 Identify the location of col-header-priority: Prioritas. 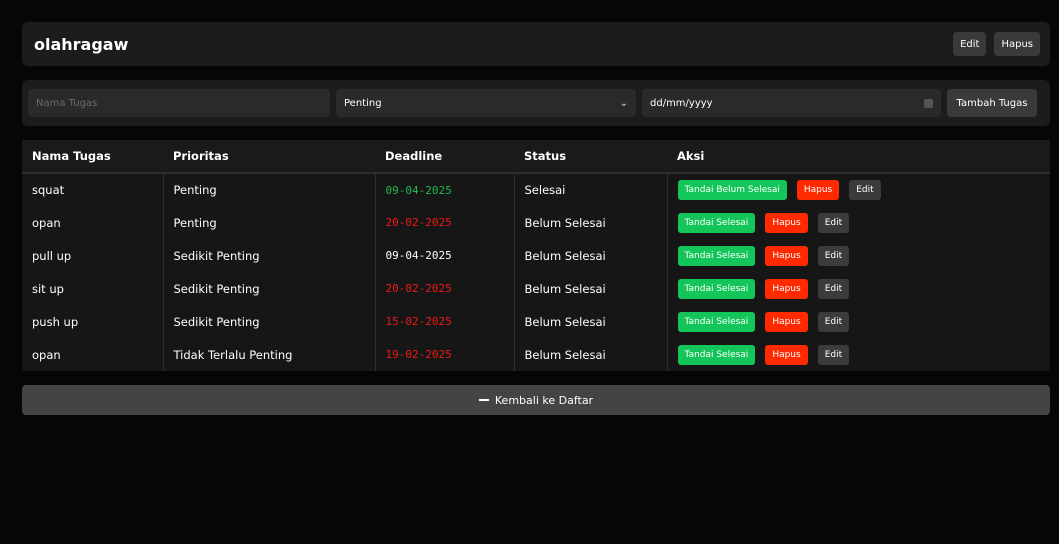
(269, 157).